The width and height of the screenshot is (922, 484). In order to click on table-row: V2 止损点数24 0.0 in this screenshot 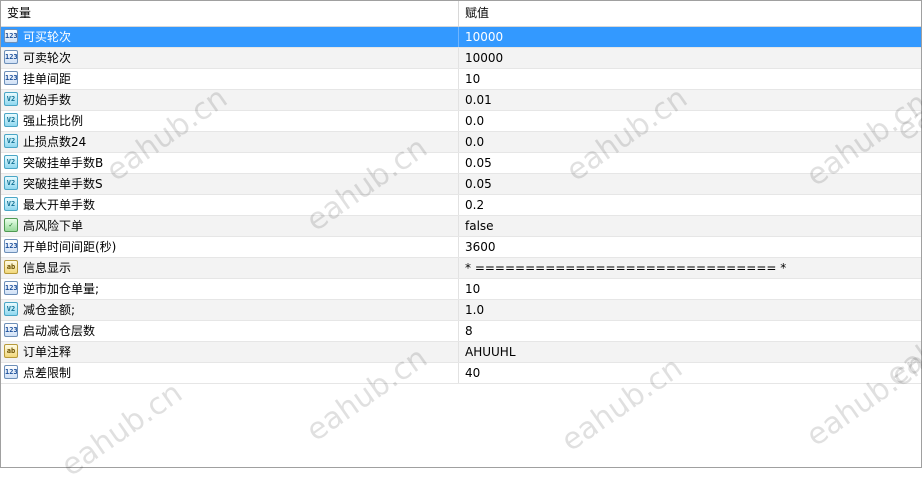, I will do `click(461, 142)`.